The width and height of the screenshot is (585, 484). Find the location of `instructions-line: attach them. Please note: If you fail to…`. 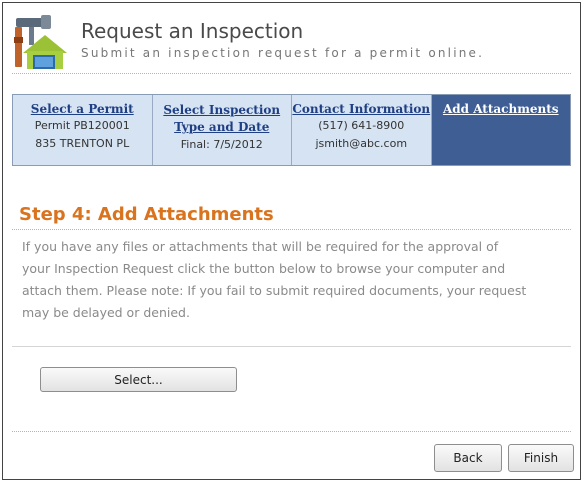

instructions-line: attach them. Please note: If you fail to… is located at coordinates (274, 290).